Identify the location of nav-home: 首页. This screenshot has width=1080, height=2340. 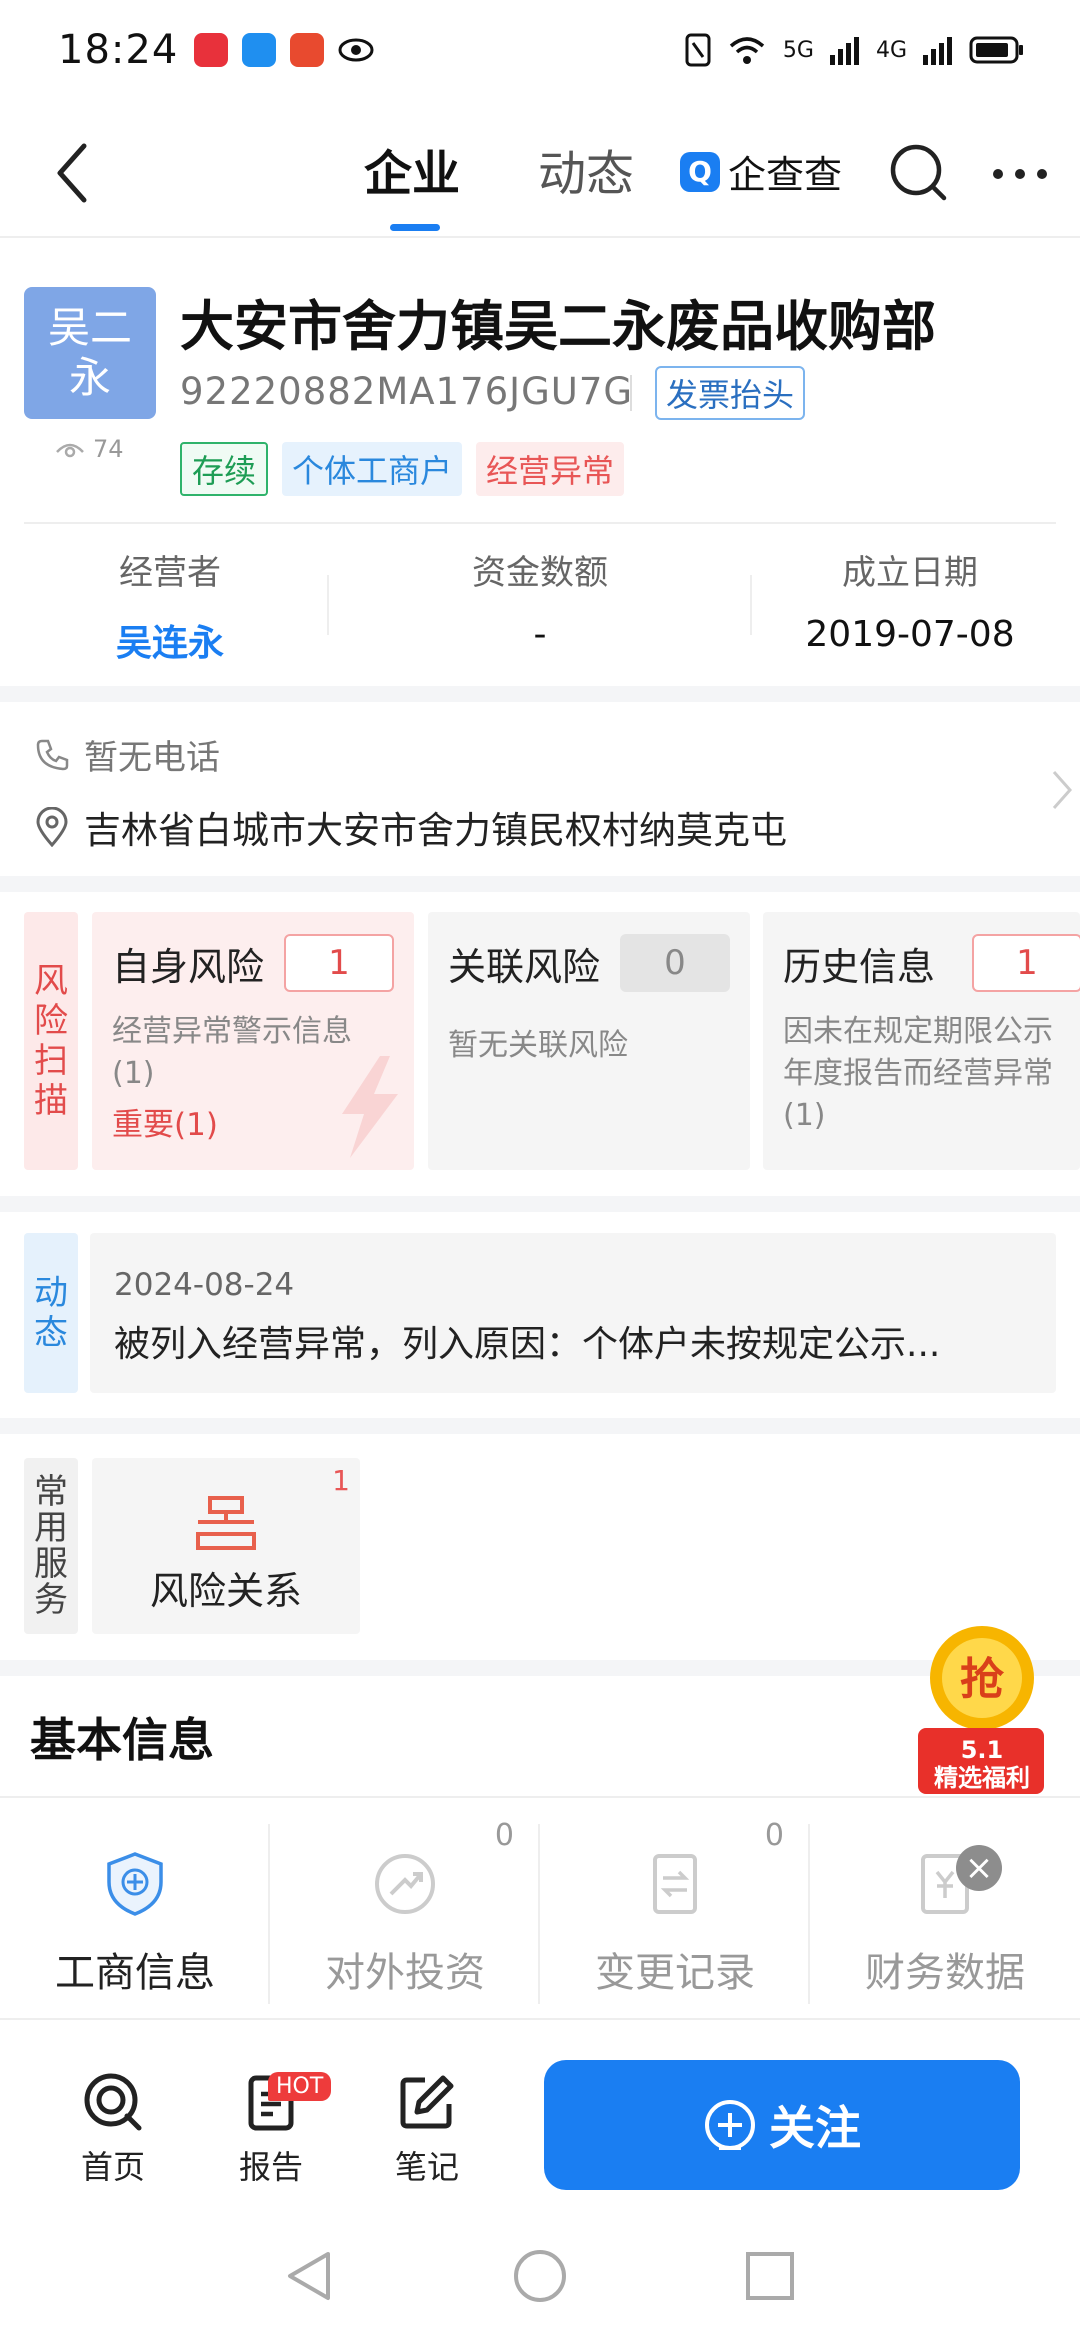
(113, 2129).